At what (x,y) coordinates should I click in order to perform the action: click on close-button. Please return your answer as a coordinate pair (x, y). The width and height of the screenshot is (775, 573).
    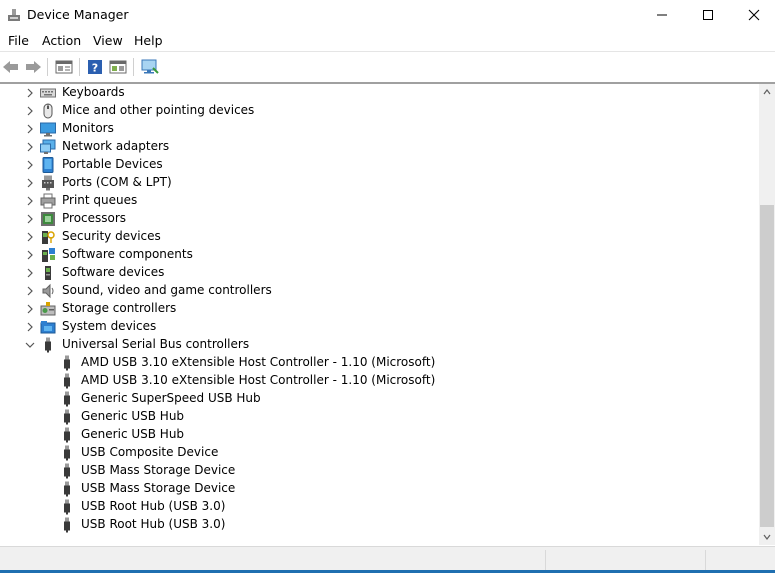
    Looking at the image, I should click on (753, 15).